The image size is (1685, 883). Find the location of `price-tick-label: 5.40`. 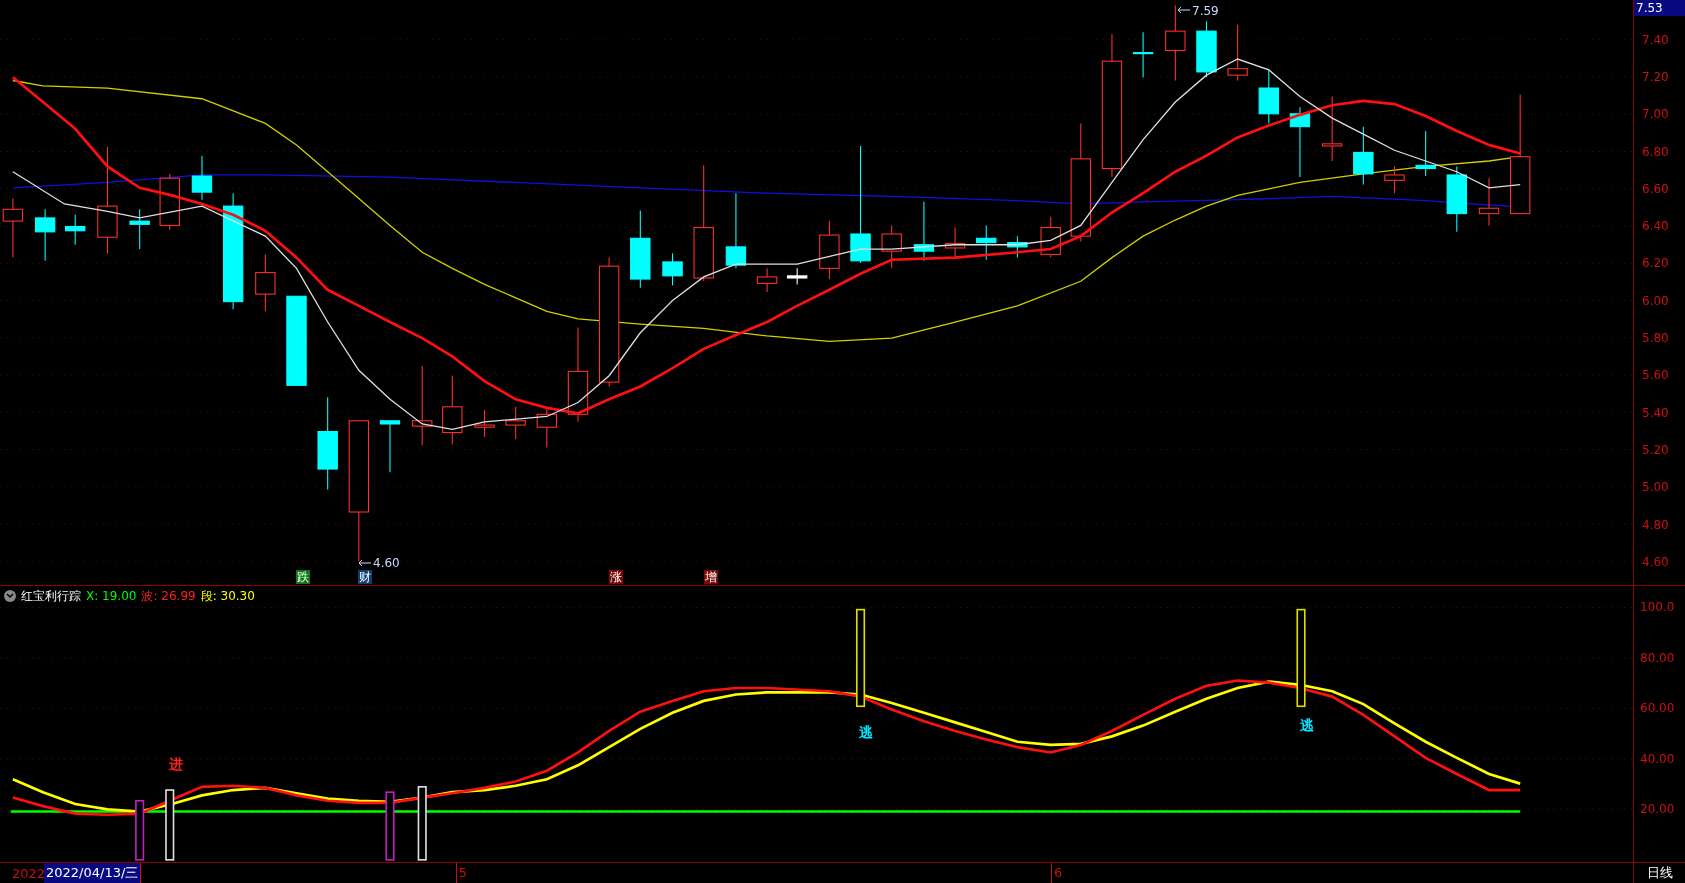

price-tick-label: 5.40 is located at coordinates (1655, 412).